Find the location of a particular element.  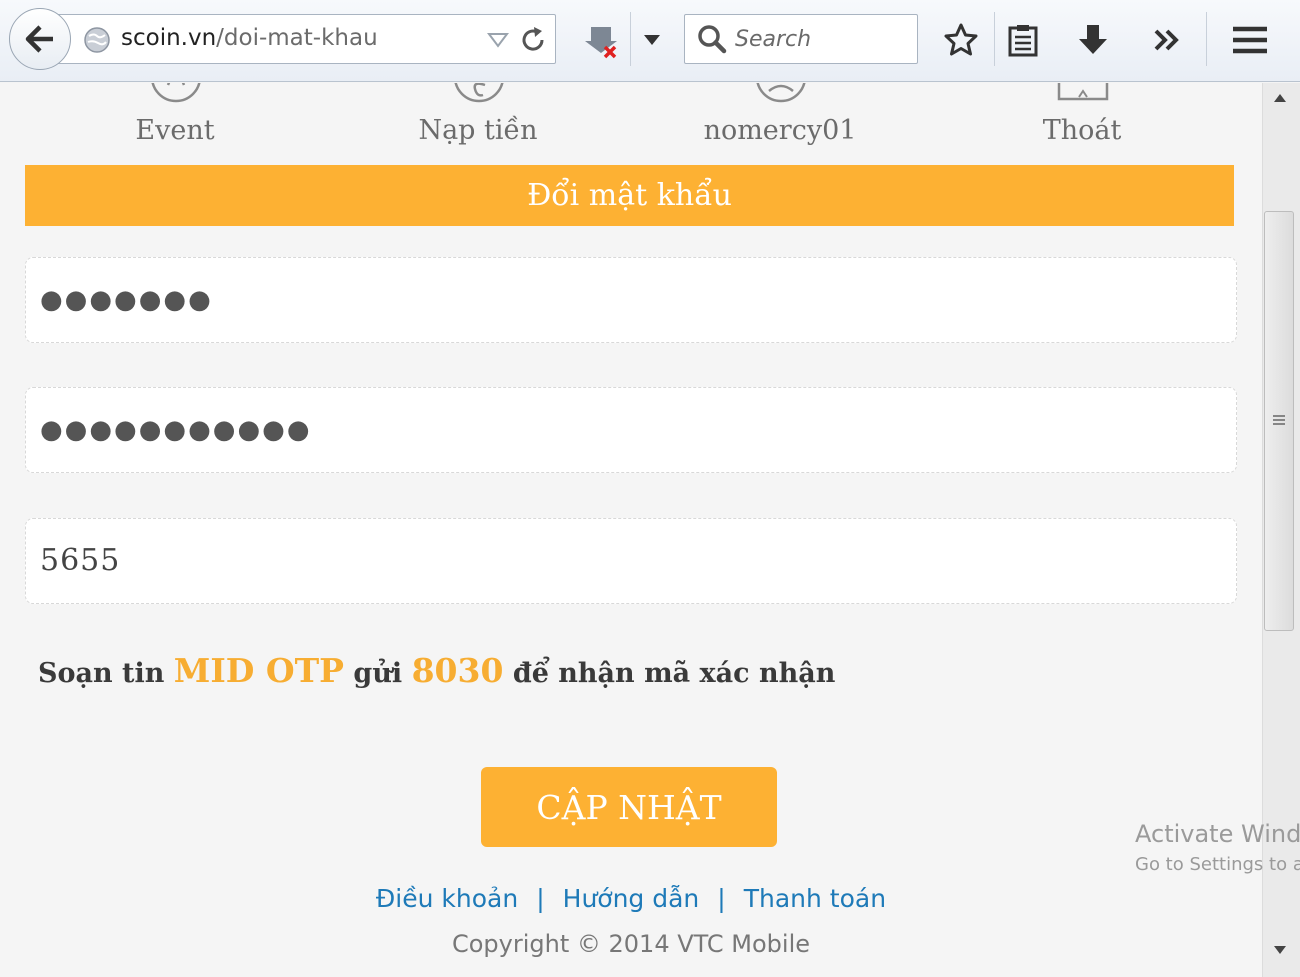

nav-item-logout: Thoát is located at coordinates (1082, 123).